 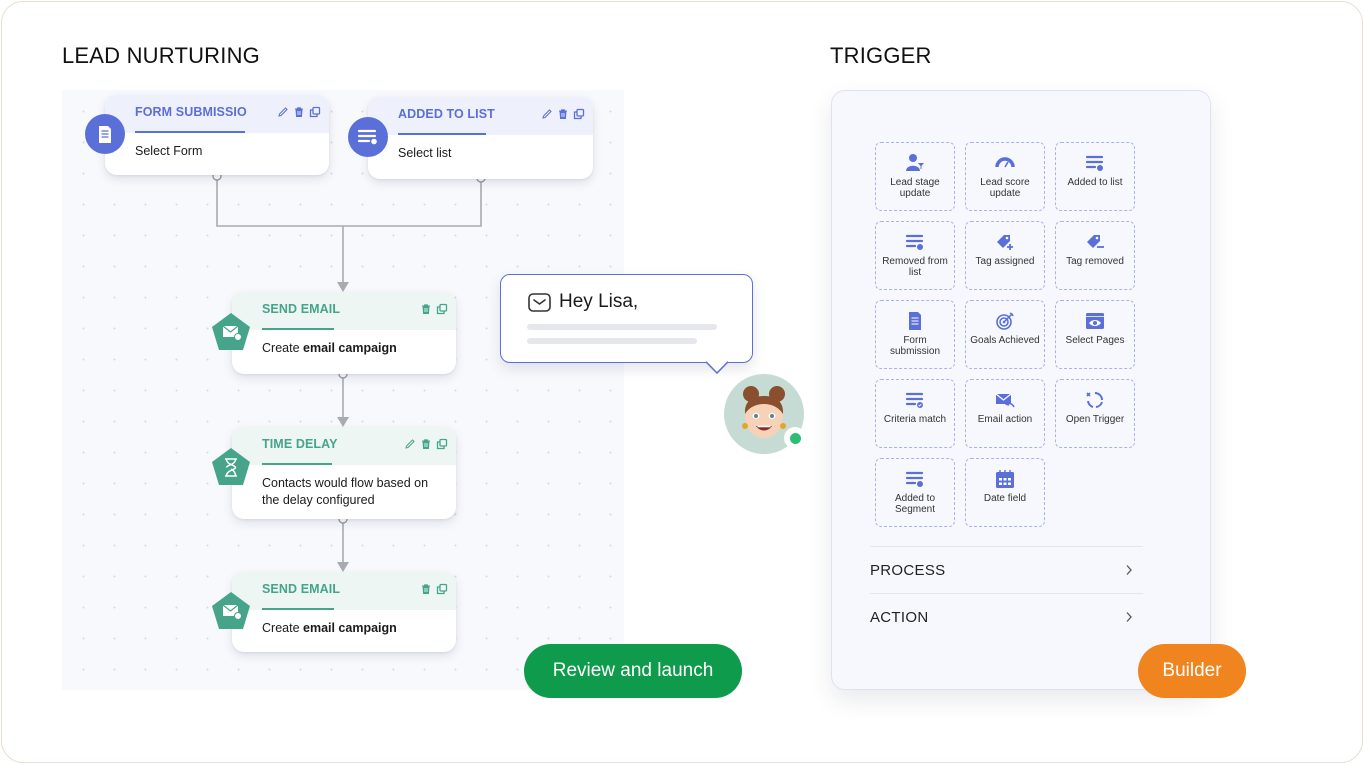 What do you see at coordinates (446, 114) in the screenshot?
I see `node-title: ADDED TO LIST` at bounding box center [446, 114].